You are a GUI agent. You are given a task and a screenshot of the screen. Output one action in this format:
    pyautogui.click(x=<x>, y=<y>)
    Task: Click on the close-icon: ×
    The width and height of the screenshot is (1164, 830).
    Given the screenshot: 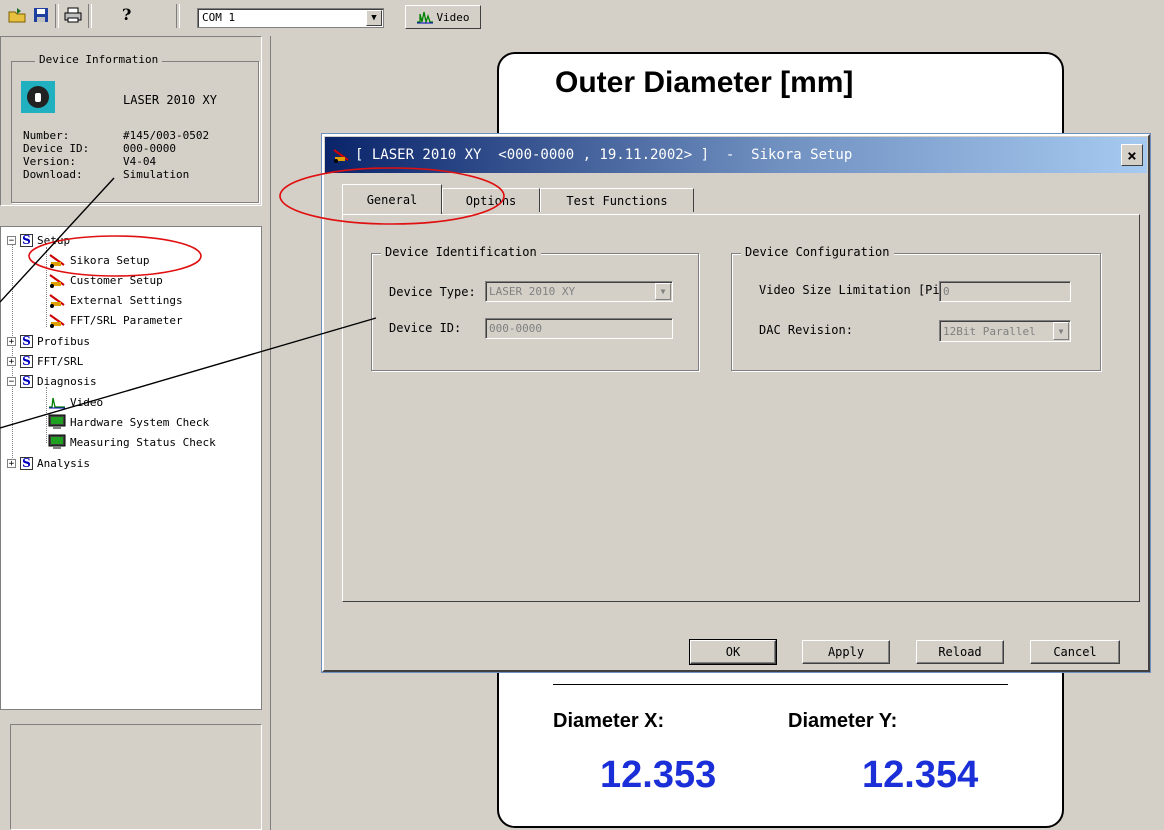 What is the action you would take?
    pyautogui.click(x=1132, y=155)
    